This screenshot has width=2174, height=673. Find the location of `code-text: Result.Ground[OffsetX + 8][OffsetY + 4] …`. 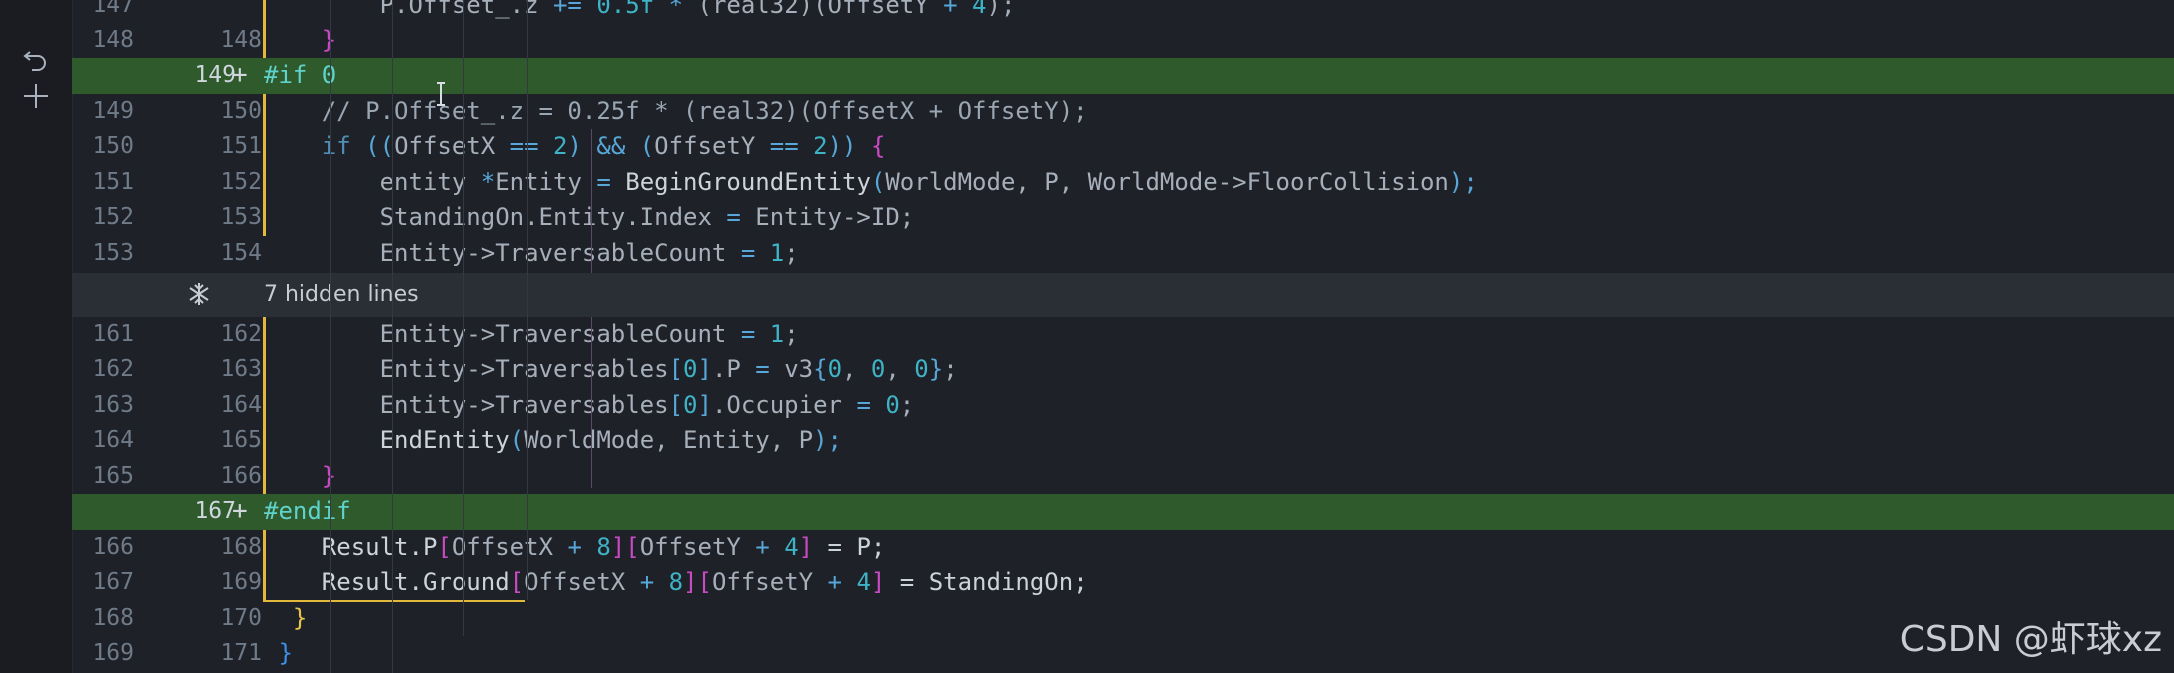

code-text: Result.Ground[OffsetX + 8][OffsetY + 4] … is located at coordinates (676, 583).